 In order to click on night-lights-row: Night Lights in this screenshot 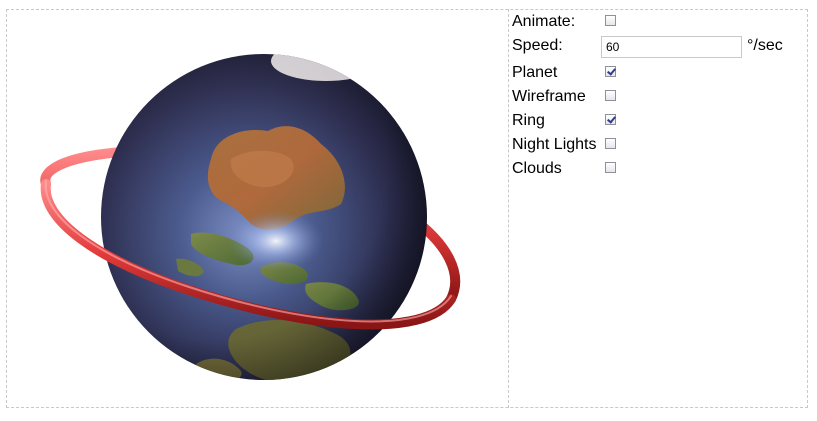, I will do `click(657, 146)`.